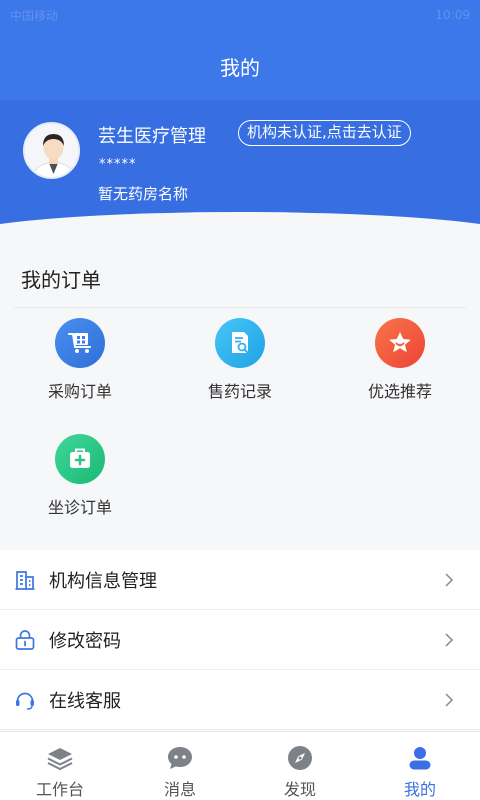 This screenshot has width=480, height=800. Describe the element at coordinates (152, 136) in the screenshot. I see `org-name: 芸生医疗管理` at that location.